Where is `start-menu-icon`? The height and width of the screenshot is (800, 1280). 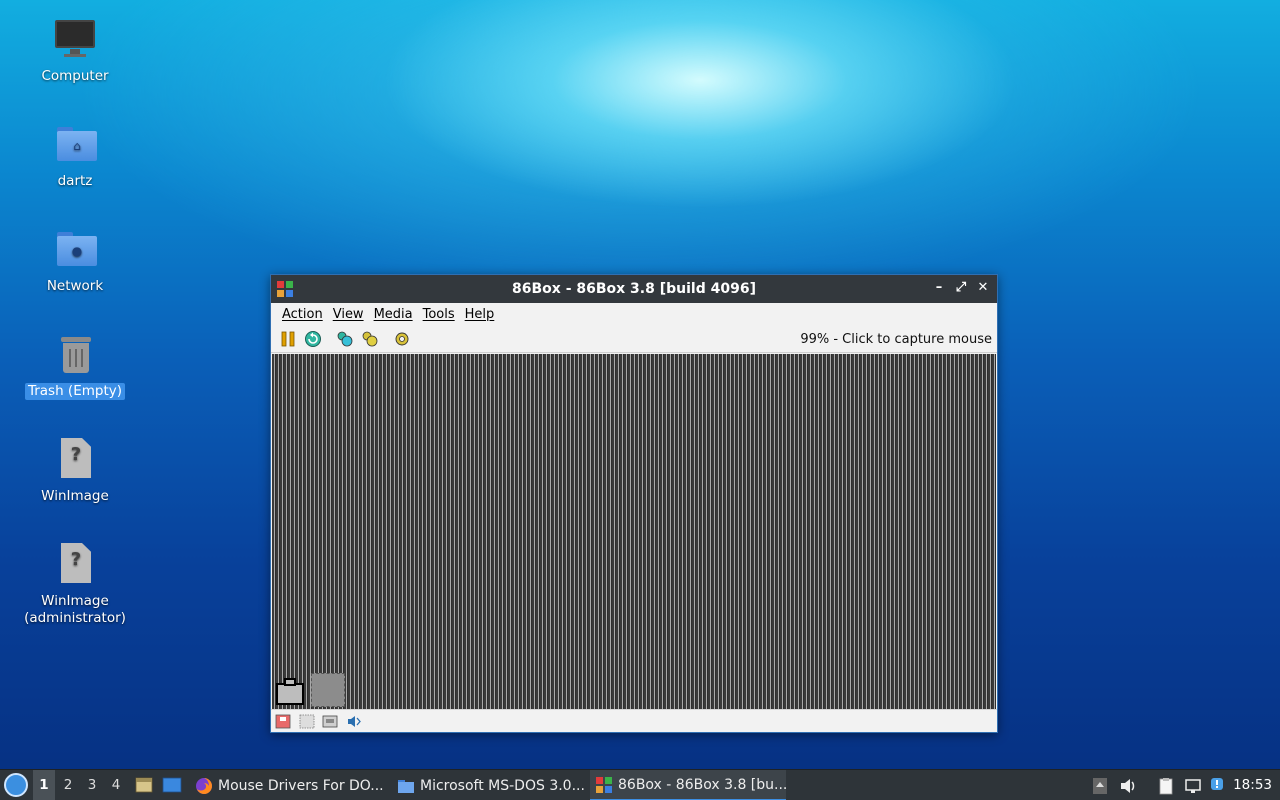
start-menu-icon is located at coordinates (16, 785).